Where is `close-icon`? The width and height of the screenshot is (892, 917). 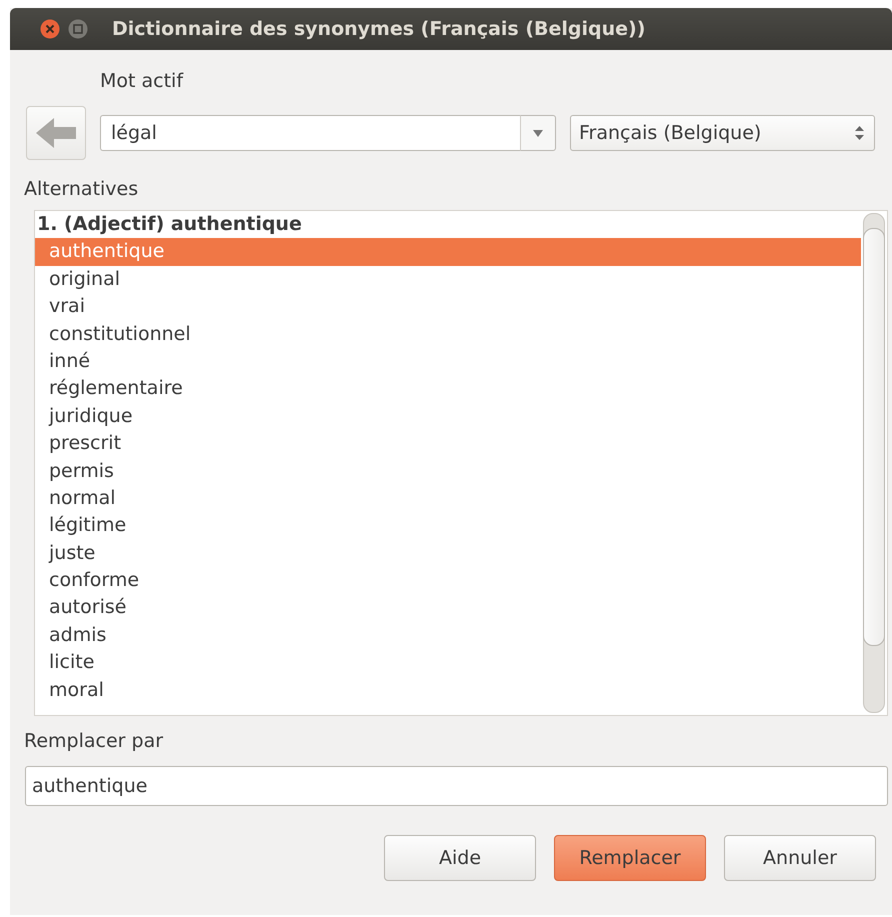 close-icon is located at coordinates (50, 29).